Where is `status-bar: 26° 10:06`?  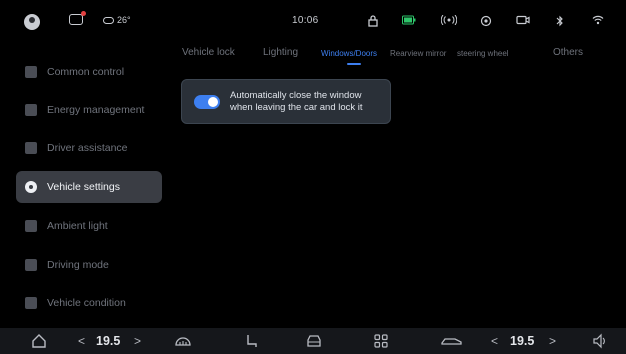 status-bar: 26° 10:06 is located at coordinates (313, 21).